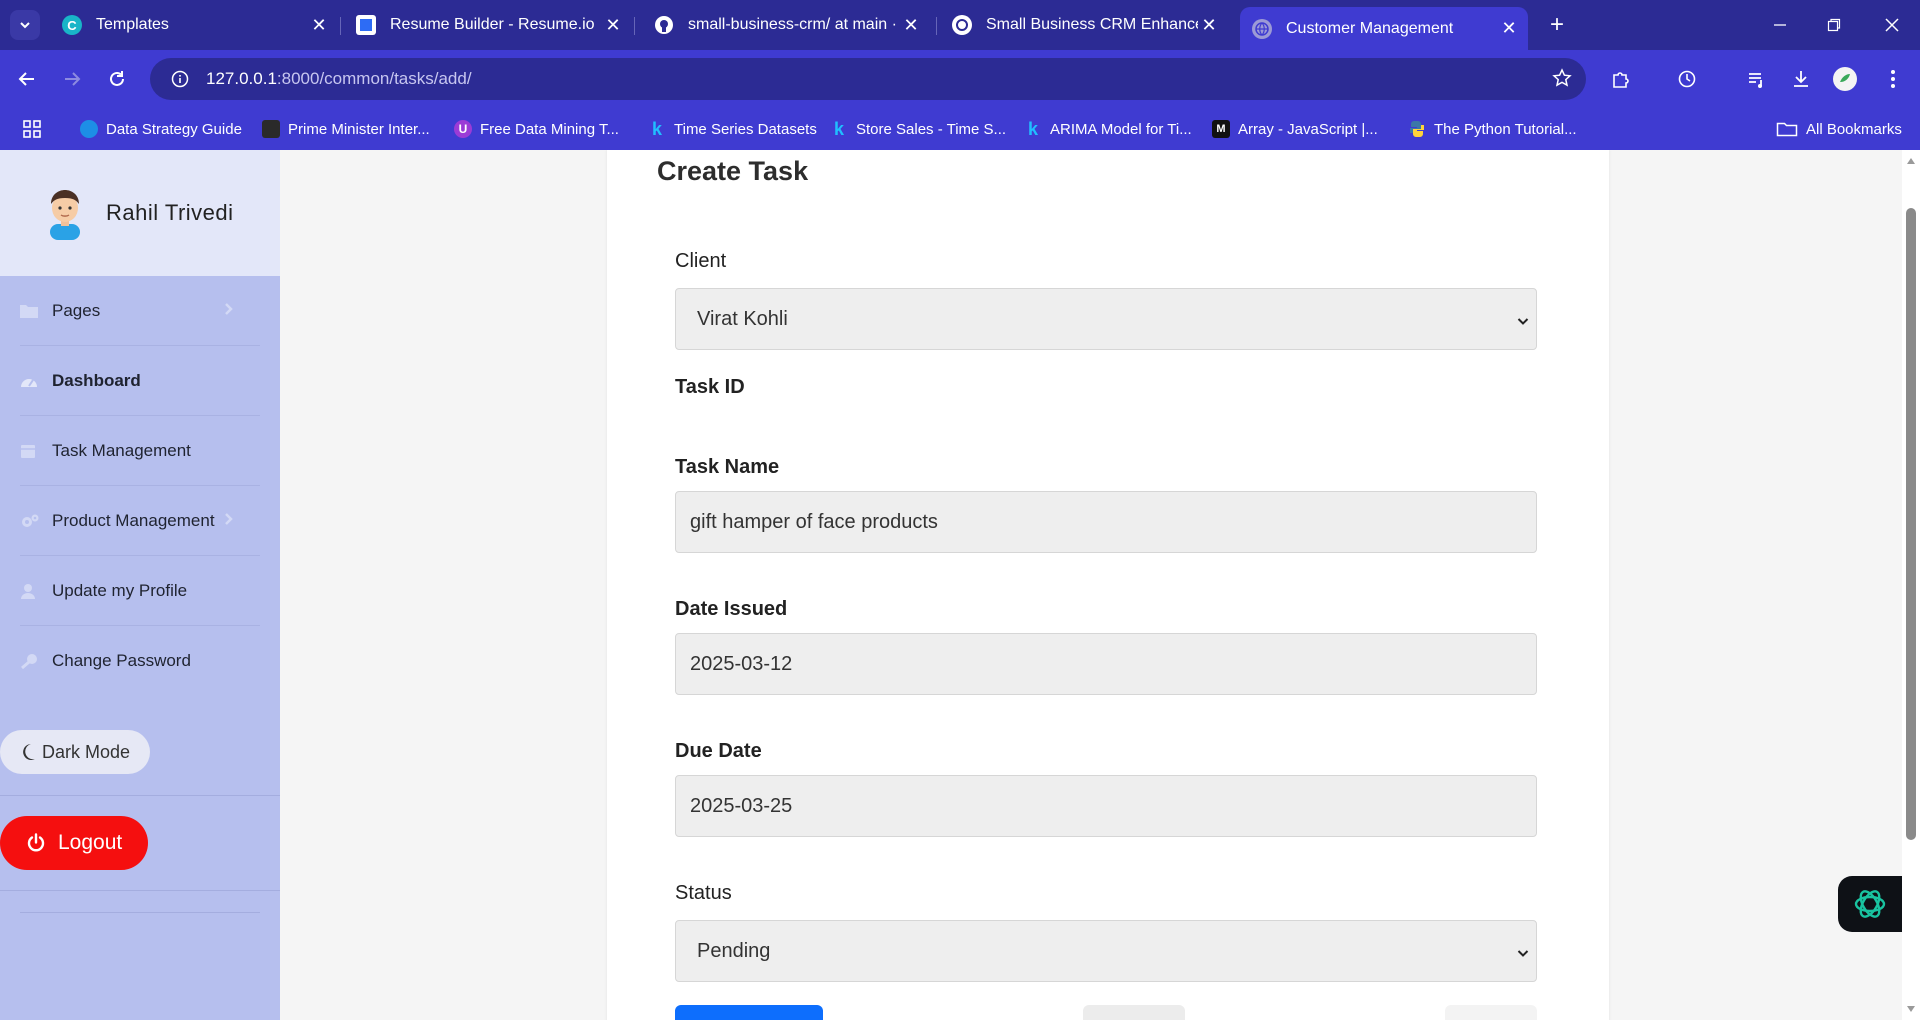 This screenshot has width=1920, height=1020. What do you see at coordinates (488, 25) in the screenshot?
I see `tab-resume-builder: Resume Builder - Resume.io ✕` at bounding box center [488, 25].